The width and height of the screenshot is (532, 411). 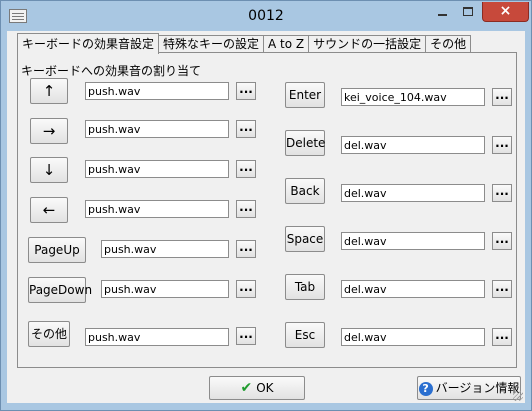 What do you see at coordinates (266, 16) in the screenshot?
I see `title-bar: 0012 ×` at bounding box center [266, 16].